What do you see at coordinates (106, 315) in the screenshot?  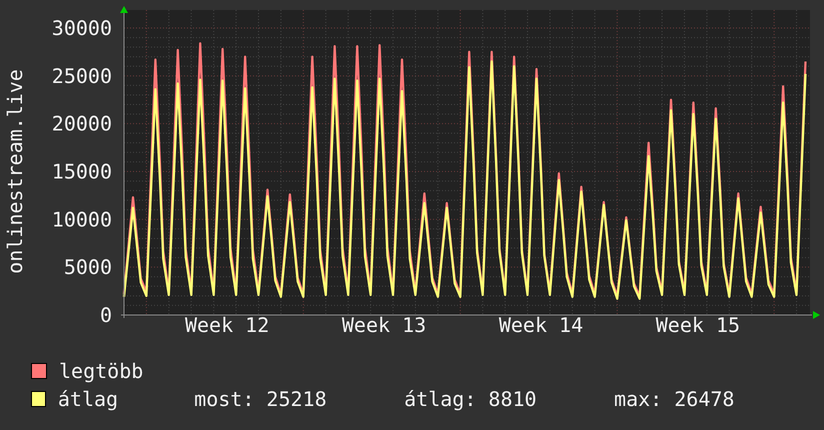 I see `axis-label: 0` at bounding box center [106, 315].